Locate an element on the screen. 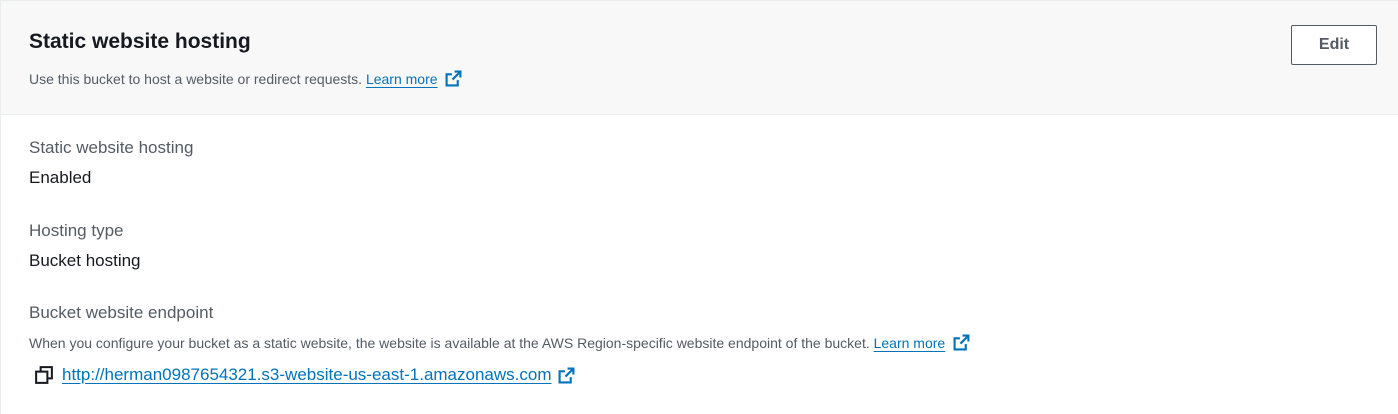 Image resolution: width=1398 pixels, height=414 pixels. bucket-endpoint-label: Bucket website endpoint is located at coordinates (121, 312).